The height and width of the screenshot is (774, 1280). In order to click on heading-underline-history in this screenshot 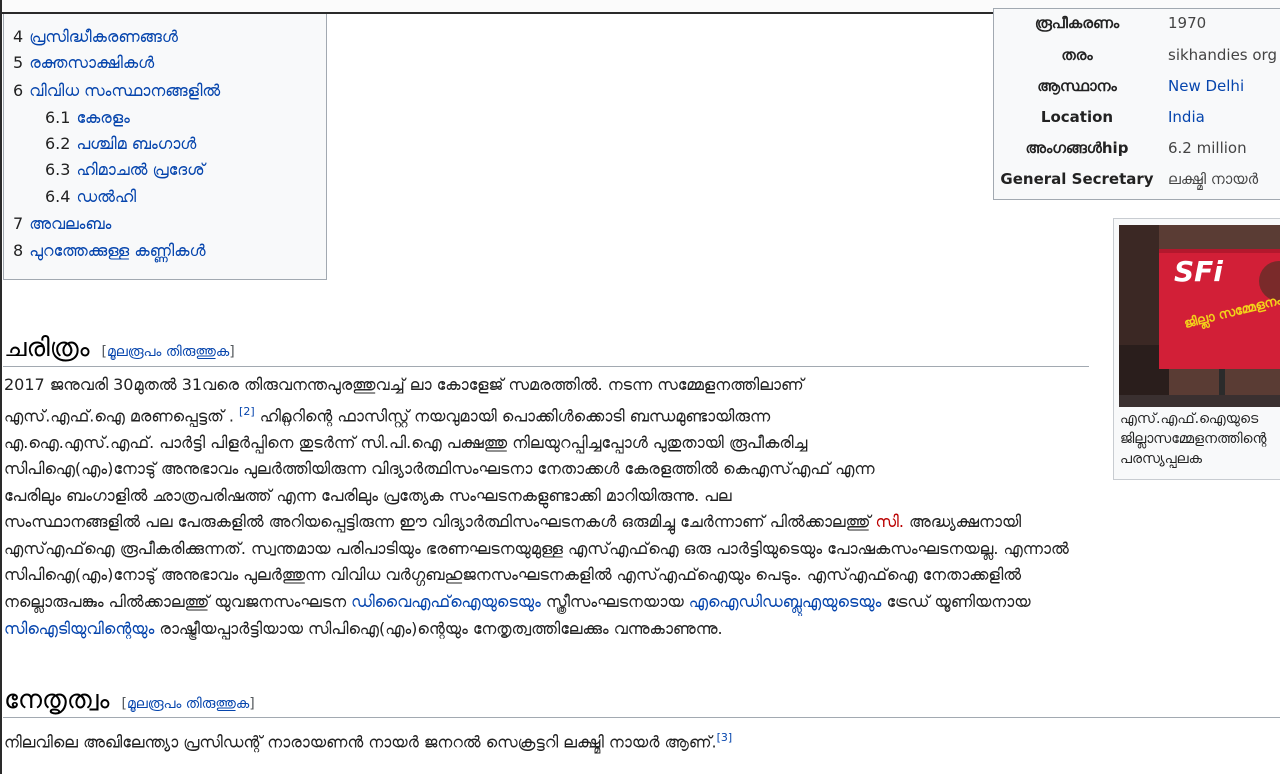, I will do `click(546, 366)`.